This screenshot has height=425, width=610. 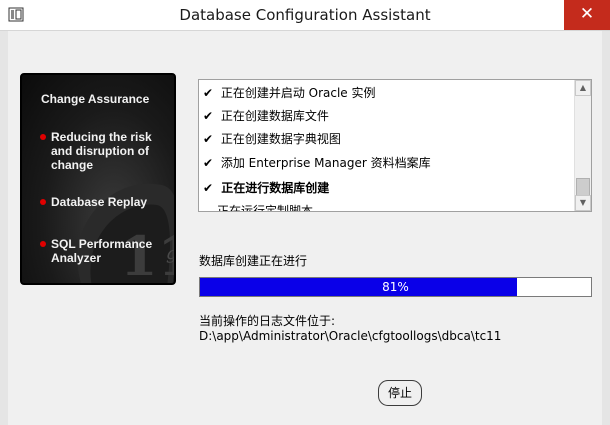 I want to click on list-item-current: ✔ 正在进行数据库创建, so click(x=266, y=188).